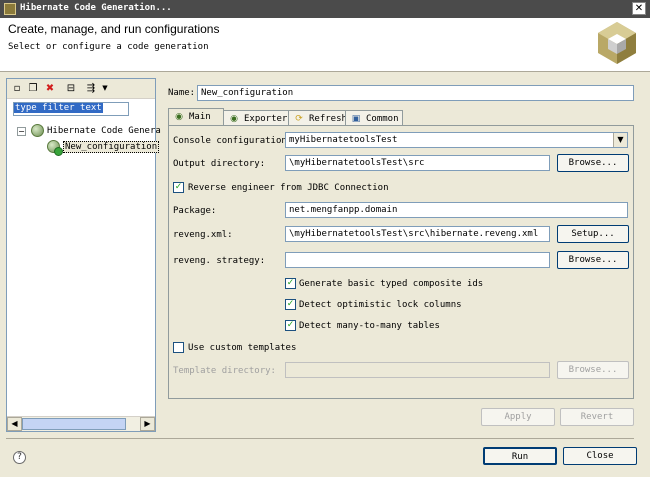  Describe the element at coordinates (380, 305) in the screenshot. I see `optimistic-lock-label: Detect optimistic lock columns` at that location.